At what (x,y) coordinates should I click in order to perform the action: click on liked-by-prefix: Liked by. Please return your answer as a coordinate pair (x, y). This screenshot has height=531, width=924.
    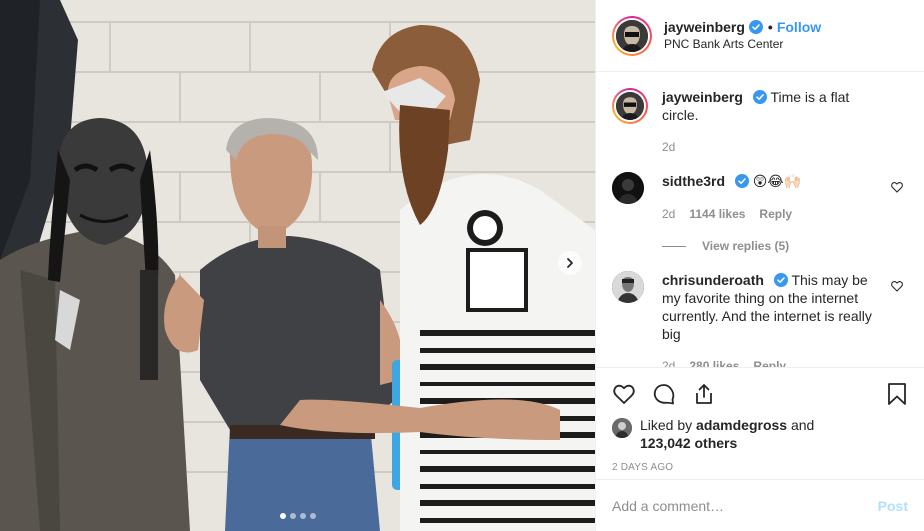
    Looking at the image, I should click on (666, 425).